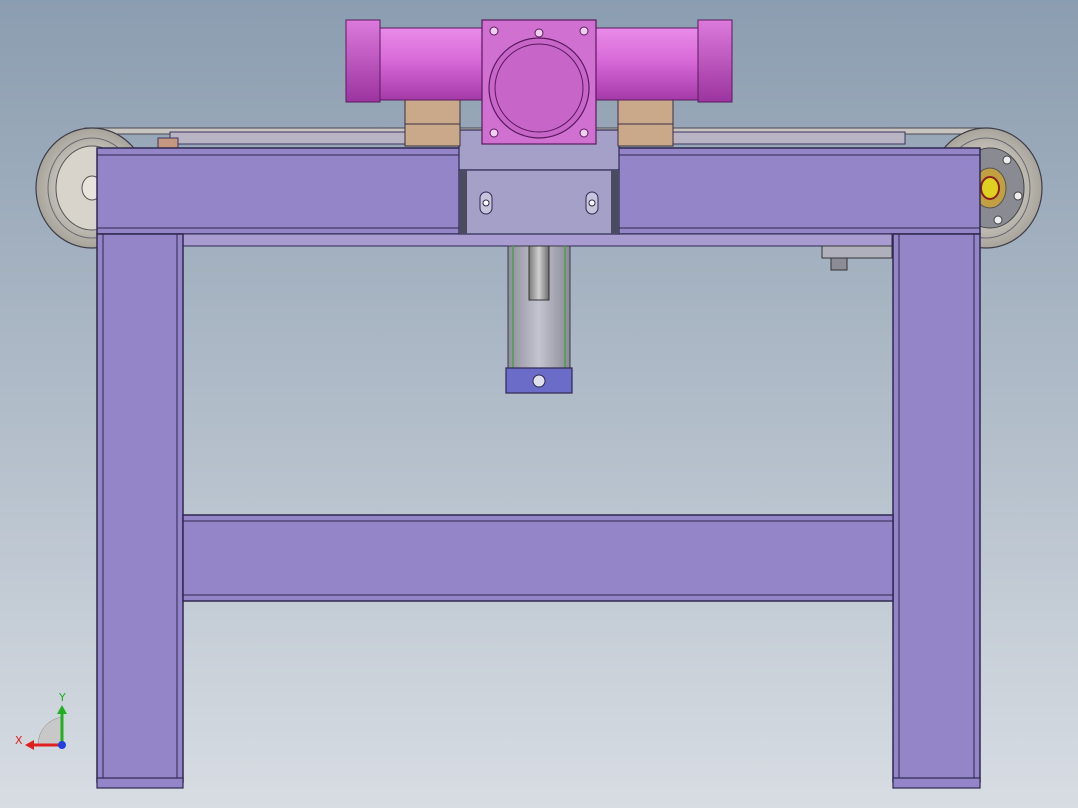 The height and width of the screenshot is (808, 1078). What do you see at coordinates (19, 740) in the screenshot?
I see `x-axis-label: X` at bounding box center [19, 740].